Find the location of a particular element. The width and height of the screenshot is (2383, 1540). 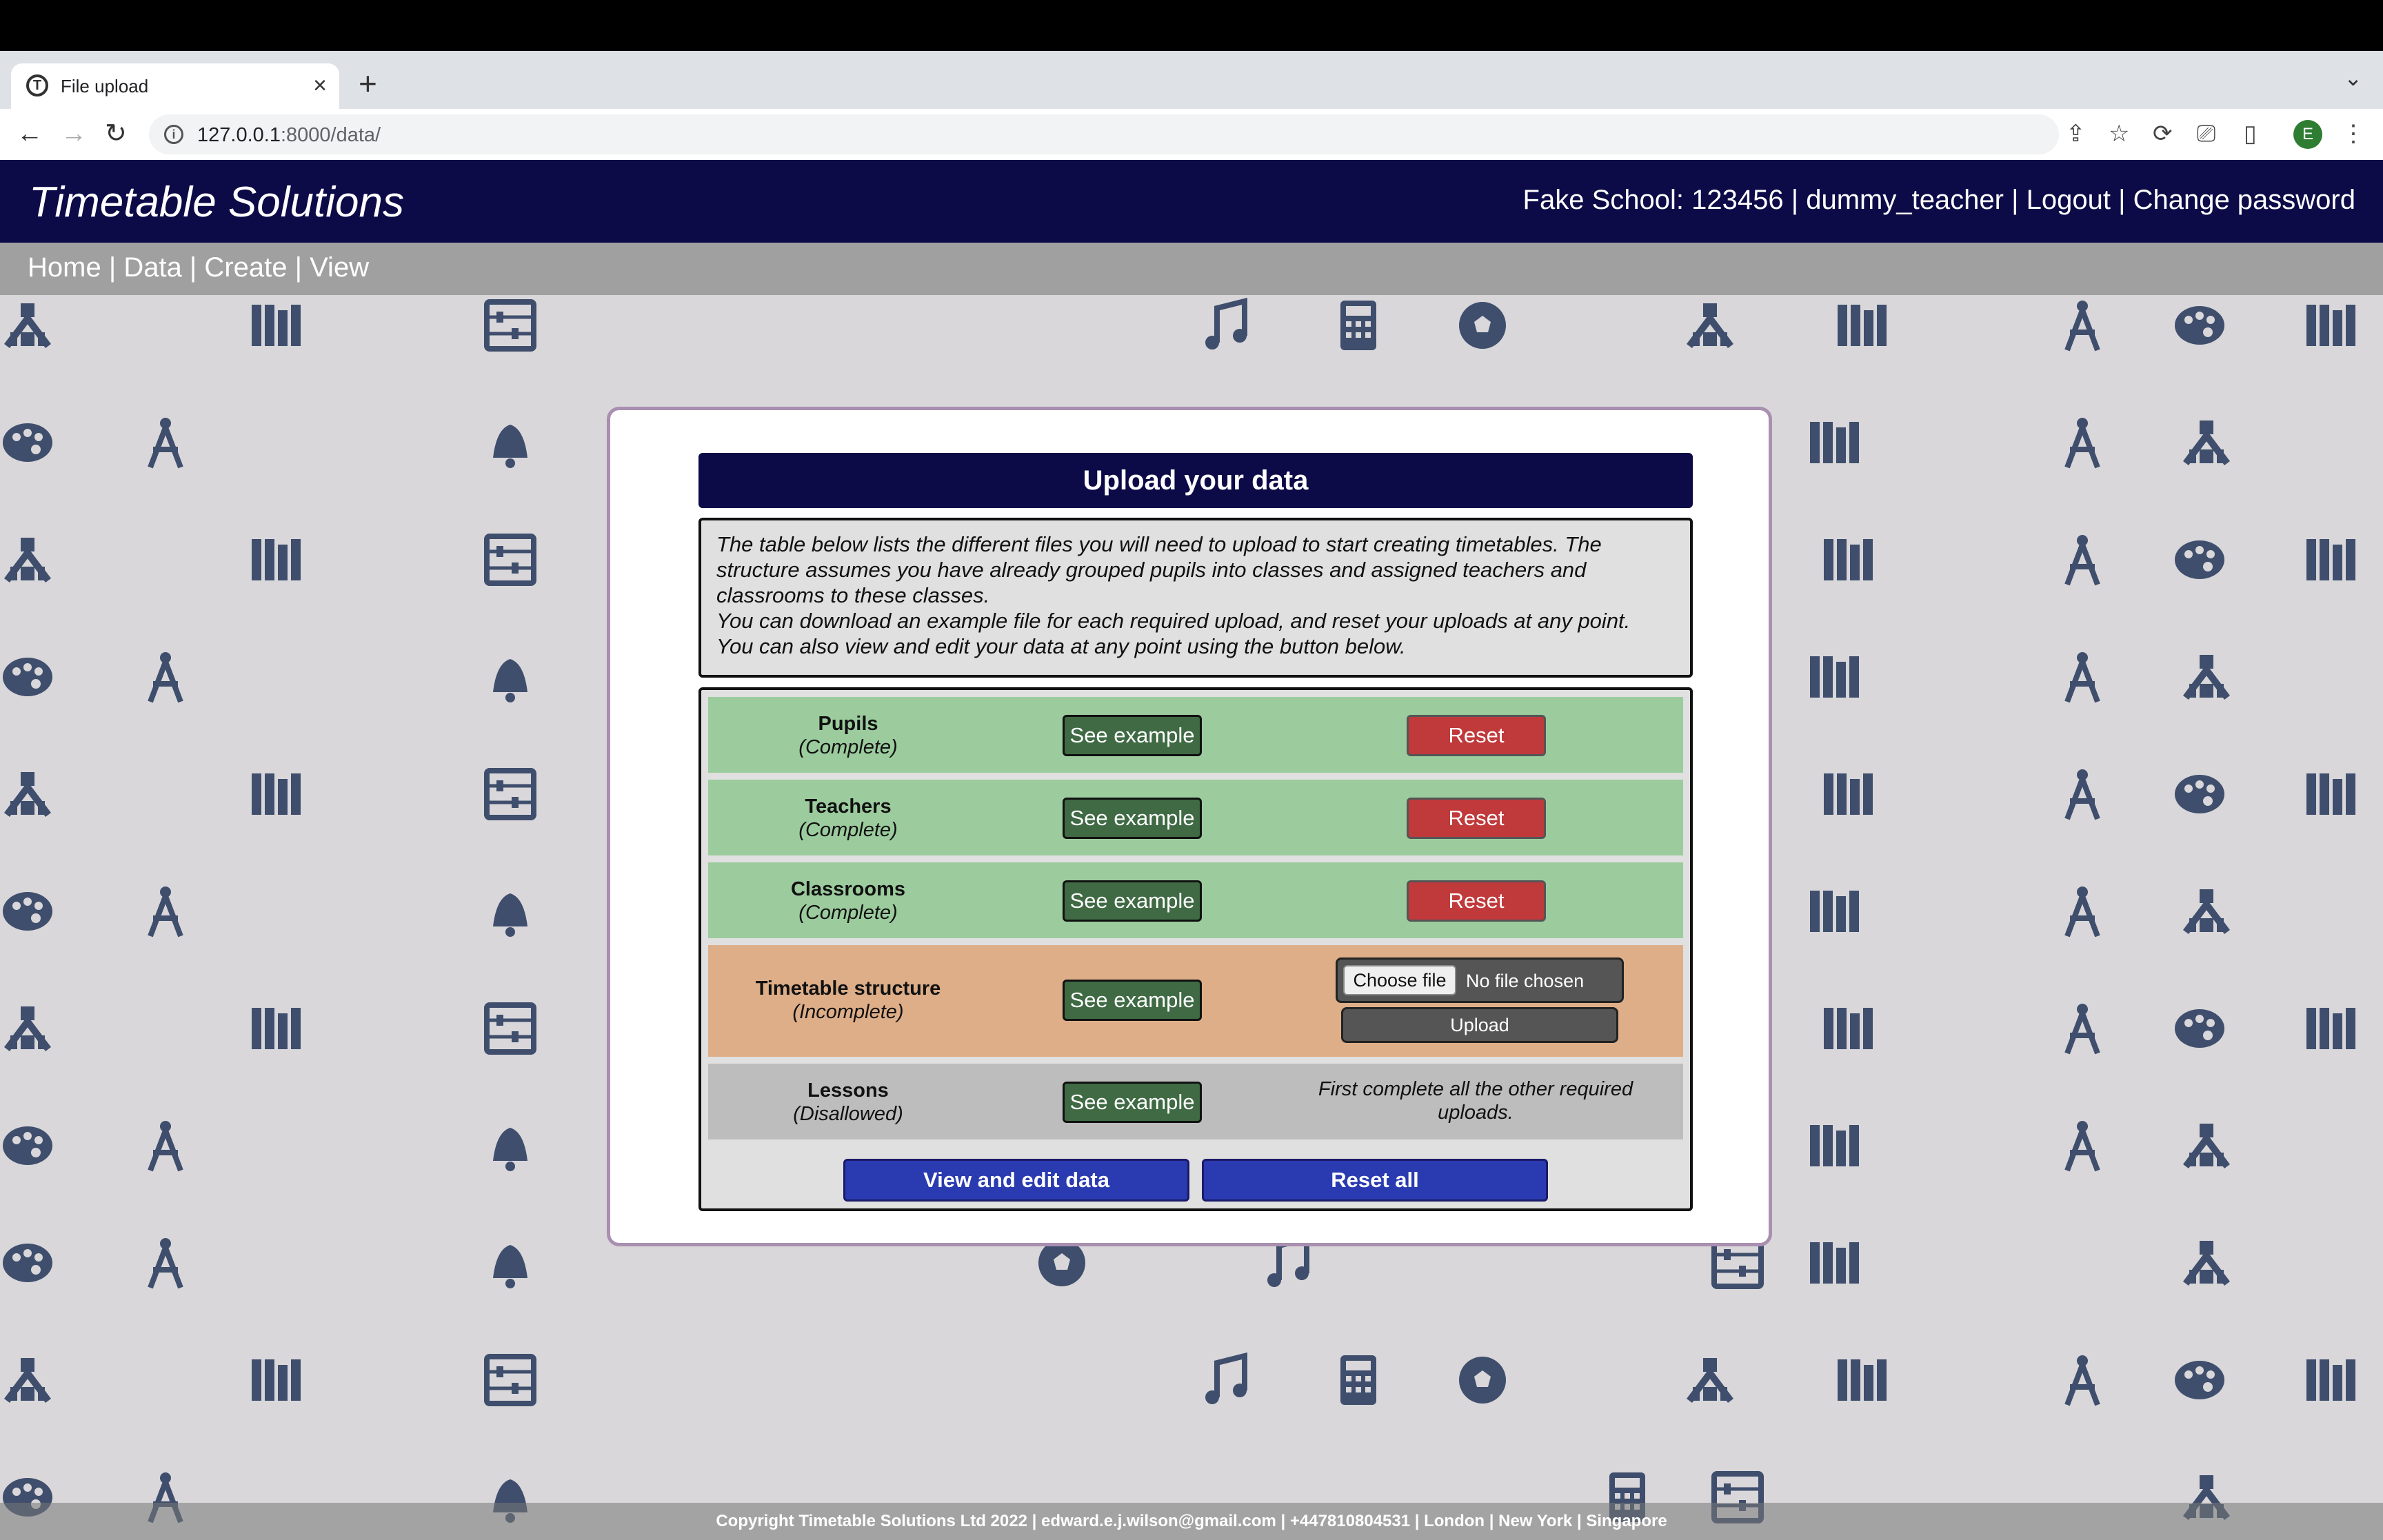

browser-tab-strip: T File upload × + ⌄ is located at coordinates (1191, 80).